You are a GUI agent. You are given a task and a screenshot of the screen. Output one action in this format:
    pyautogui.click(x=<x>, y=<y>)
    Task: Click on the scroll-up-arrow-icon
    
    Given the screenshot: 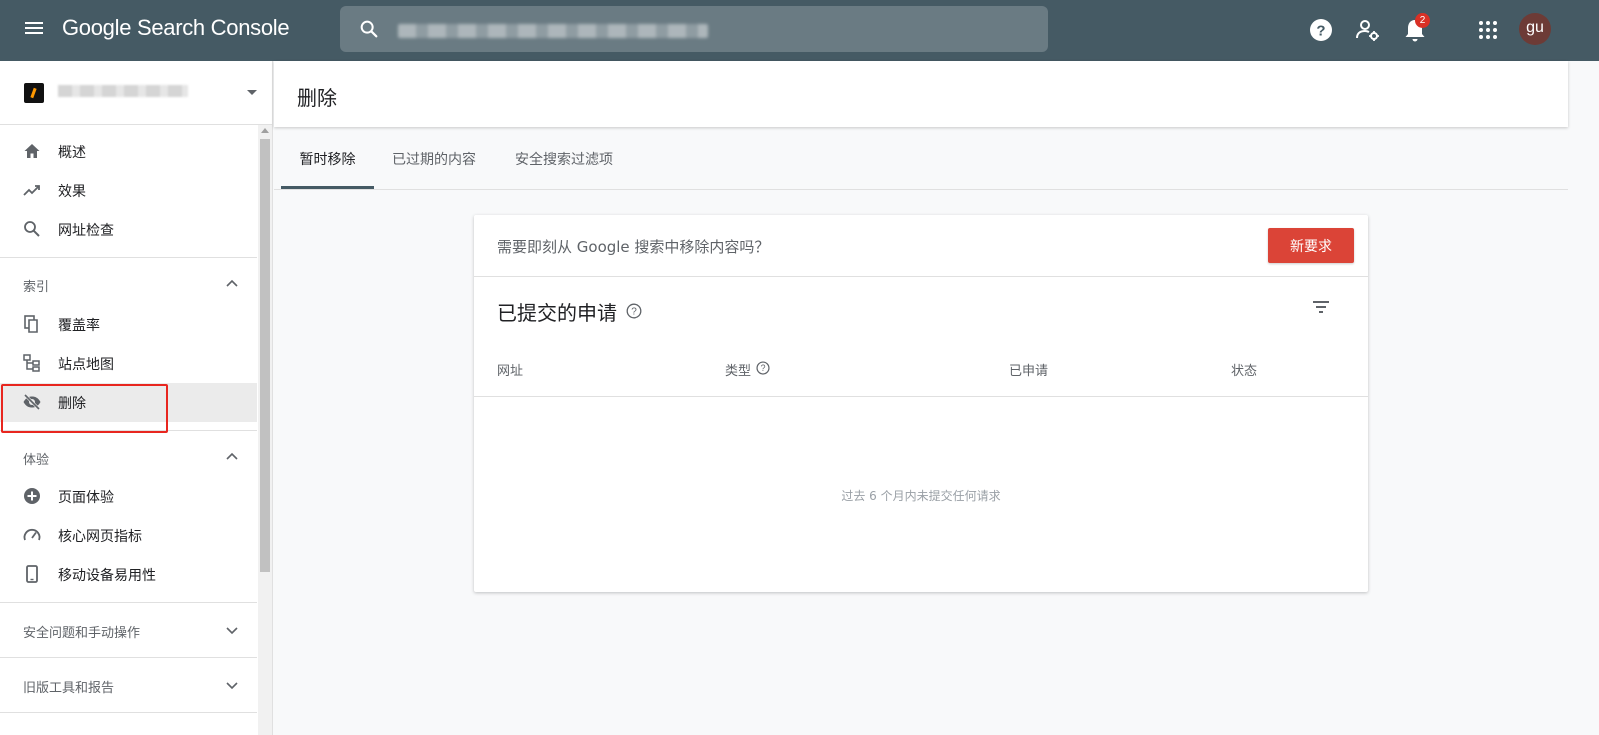 What is the action you would take?
    pyautogui.click(x=265, y=130)
    